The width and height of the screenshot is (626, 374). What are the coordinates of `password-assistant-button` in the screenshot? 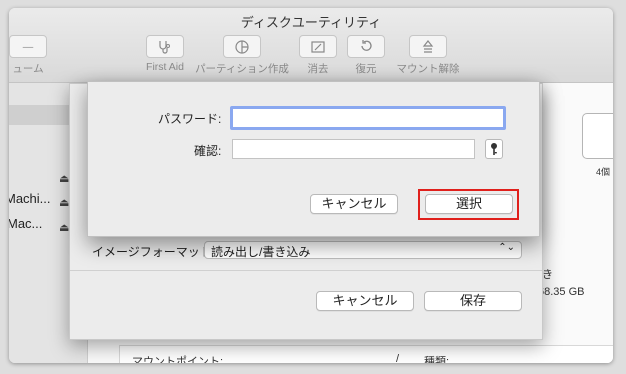 It's located at (494, 149).